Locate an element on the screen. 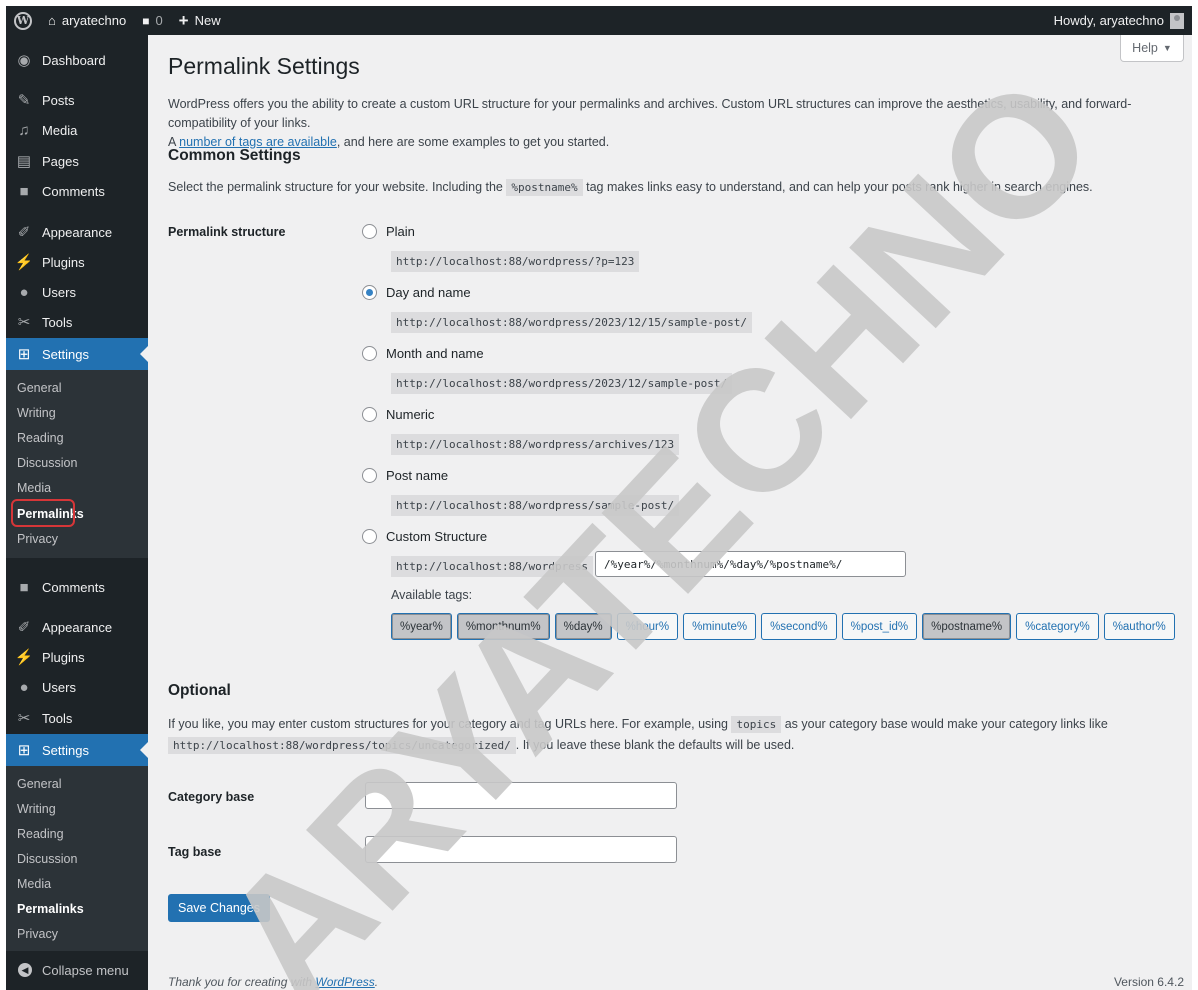 Image resolution: width=1198 pixels, height=990 pixels. footer-thanks: Thank you for creating with WordPress. is located at coordinates (273, 982).